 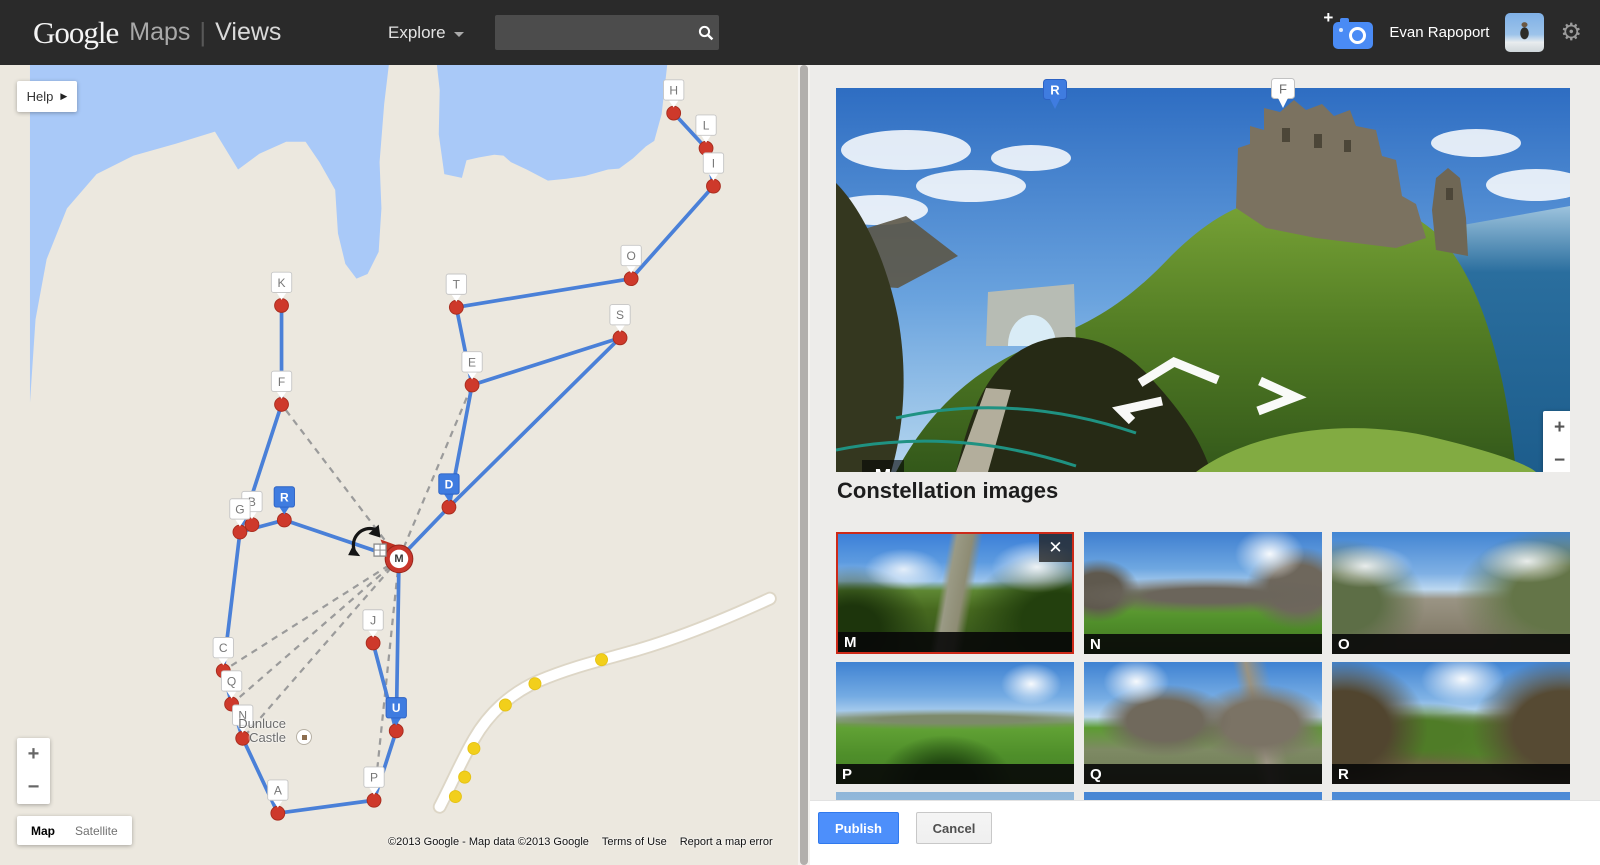 What do you see at coordinates (278, 793) in the screenshot?
I see `map-marker-A: A` at bounding box center [278, 793].